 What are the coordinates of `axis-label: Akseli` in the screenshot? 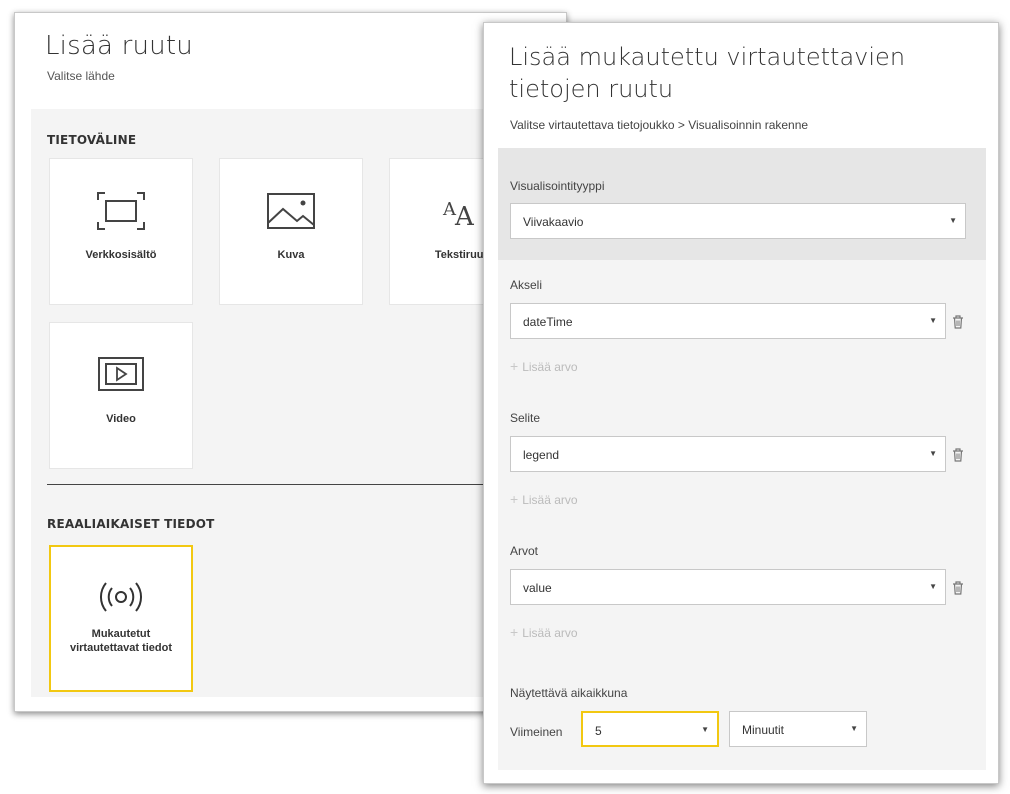 It's located at (526, 285).